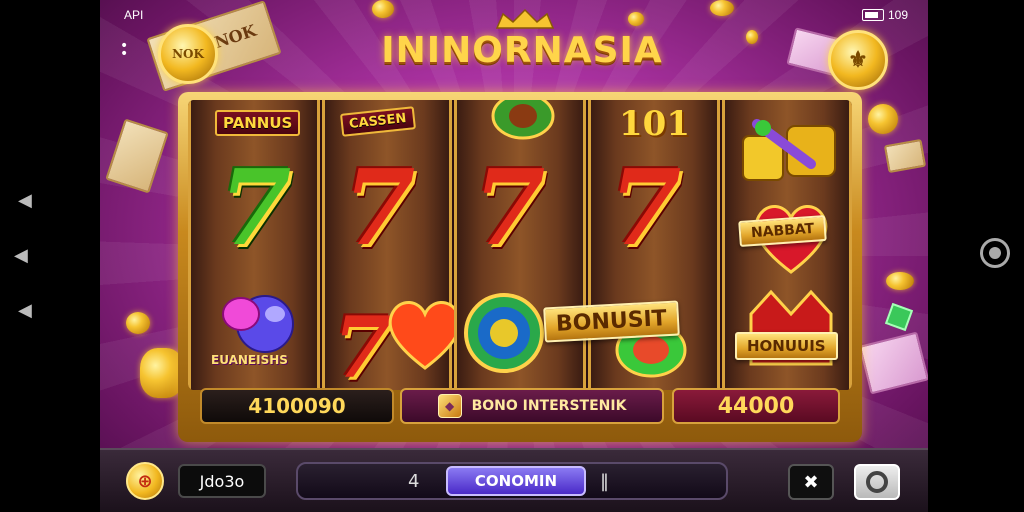 The image size is (1024, 512). I want to click on bonus-info-panel: ◆ BONO INTERSTENIK, so click(532, 406).